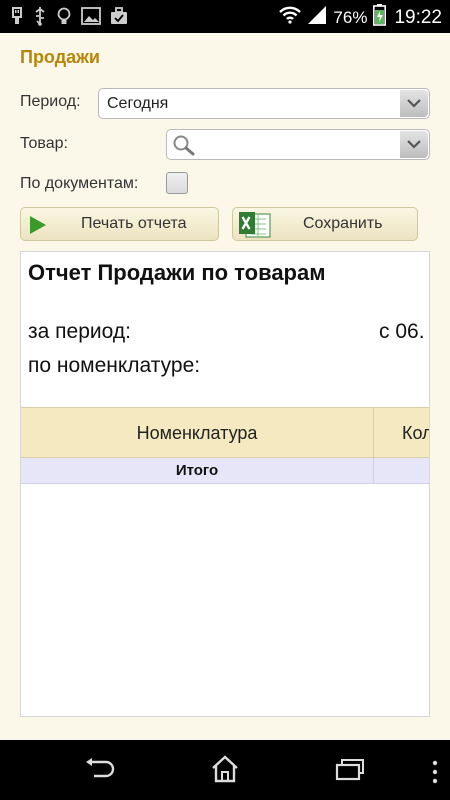 This screenshot has width=450, height=800. I want to click on back-button, so click(100, 771).